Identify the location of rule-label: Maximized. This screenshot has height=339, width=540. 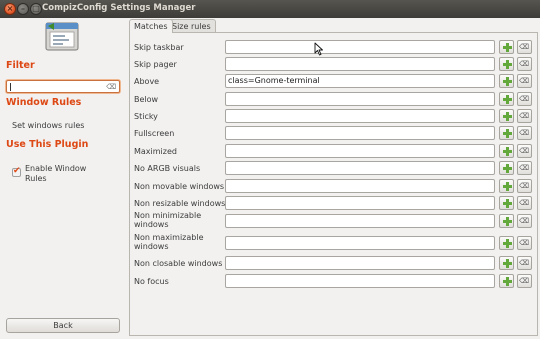
(155, 151).